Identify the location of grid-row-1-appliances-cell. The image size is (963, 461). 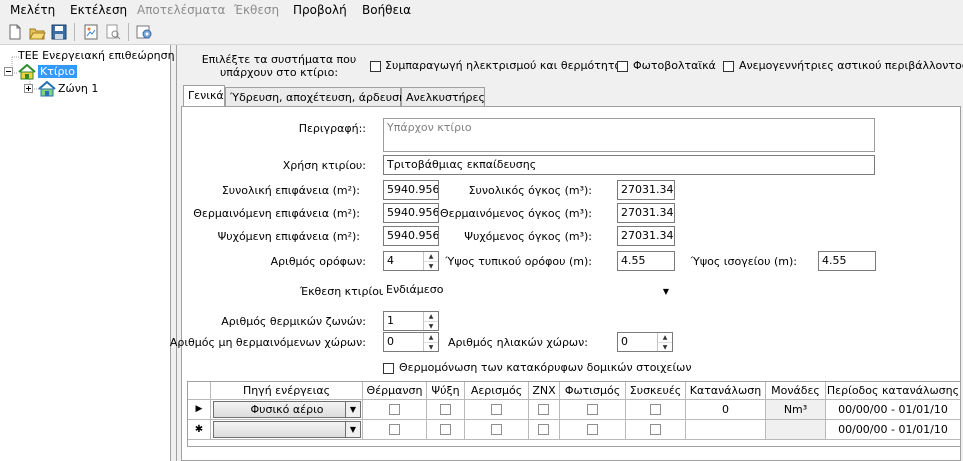
(656, 410).